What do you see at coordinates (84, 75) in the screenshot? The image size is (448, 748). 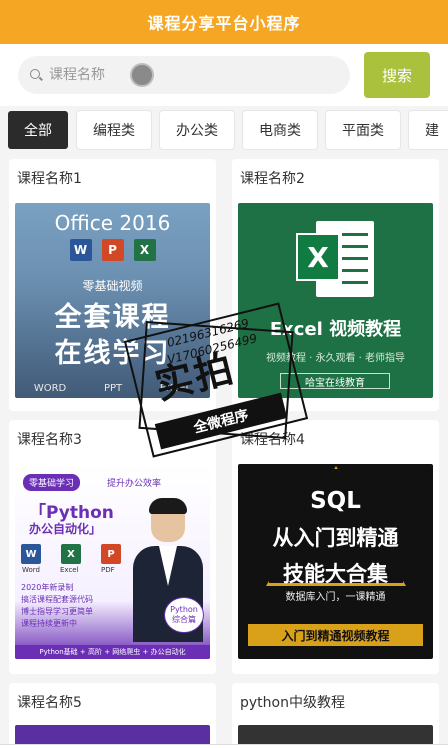 I see `search-input` at bounding box center [84, 75].